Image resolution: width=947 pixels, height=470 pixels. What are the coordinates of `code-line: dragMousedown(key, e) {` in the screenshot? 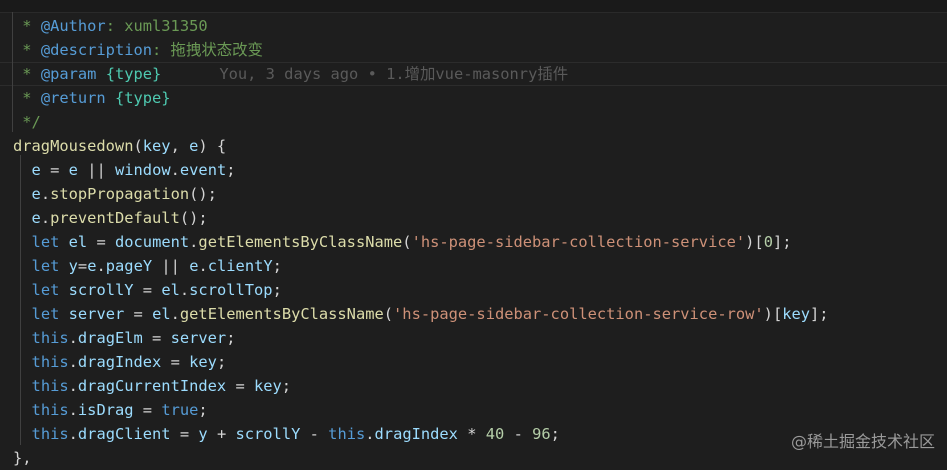 It's located at (119, 146).